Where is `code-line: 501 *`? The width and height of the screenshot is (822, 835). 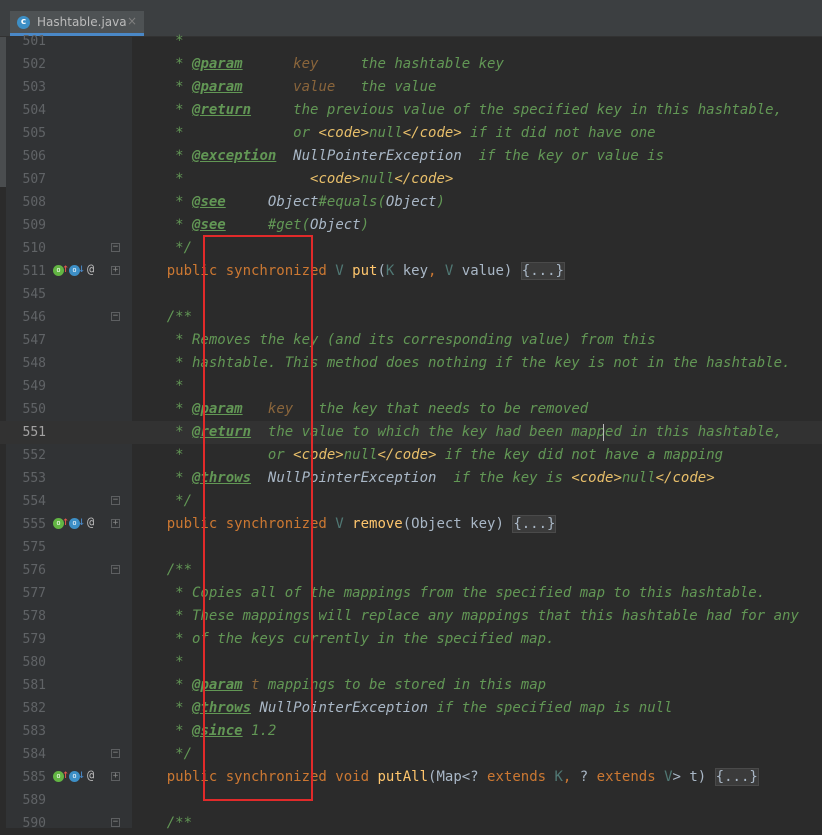 code-line: 501 * is located at coordinates (411, 41).